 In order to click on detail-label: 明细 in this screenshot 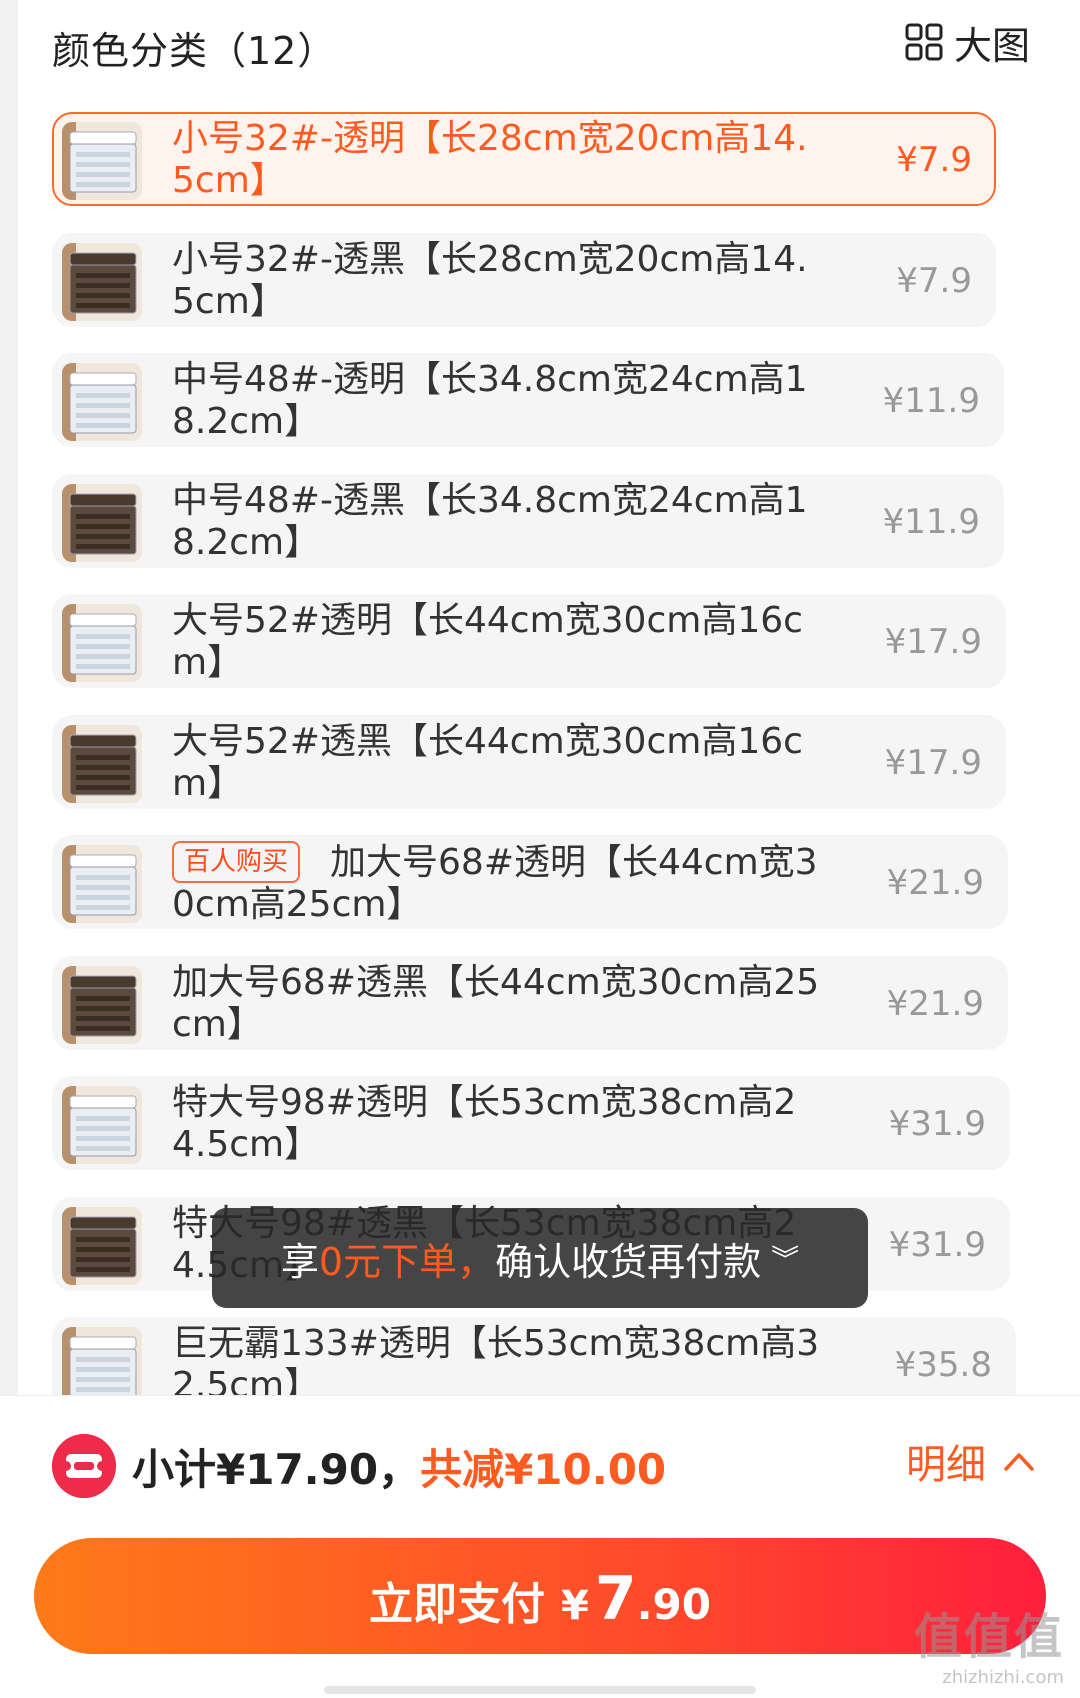, I will do `click(946, 1465)`.